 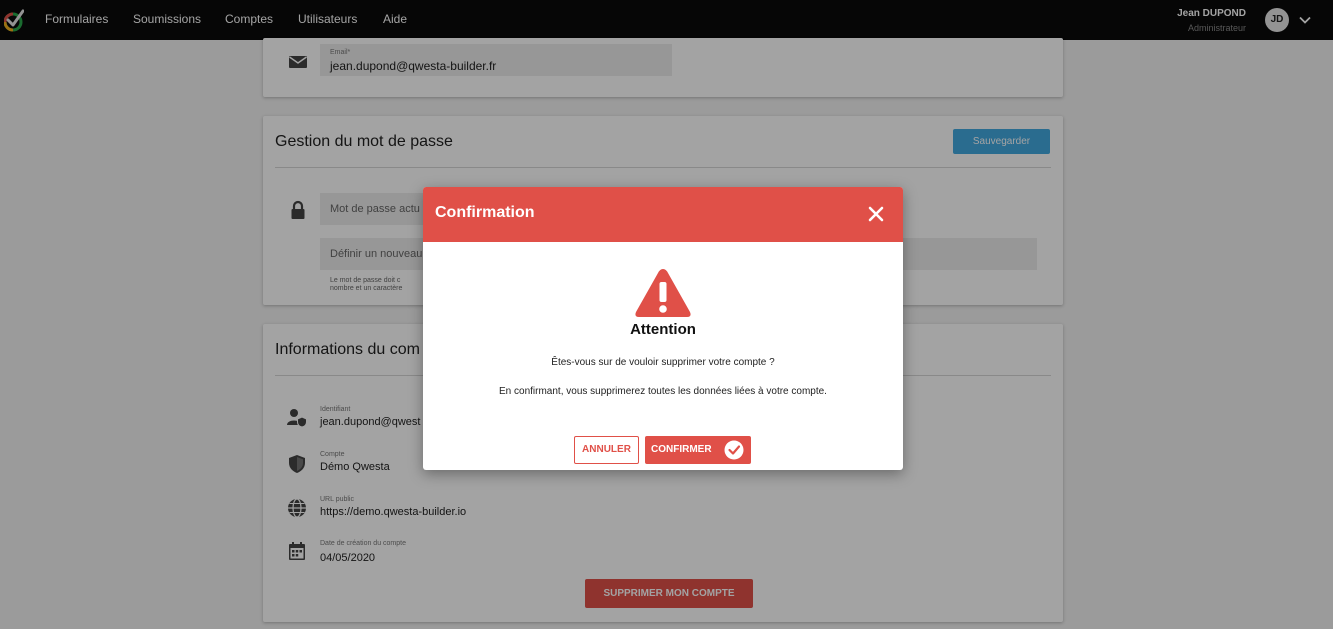 I want to click on modal-title: Confirmation, so click(x=485, y=212).